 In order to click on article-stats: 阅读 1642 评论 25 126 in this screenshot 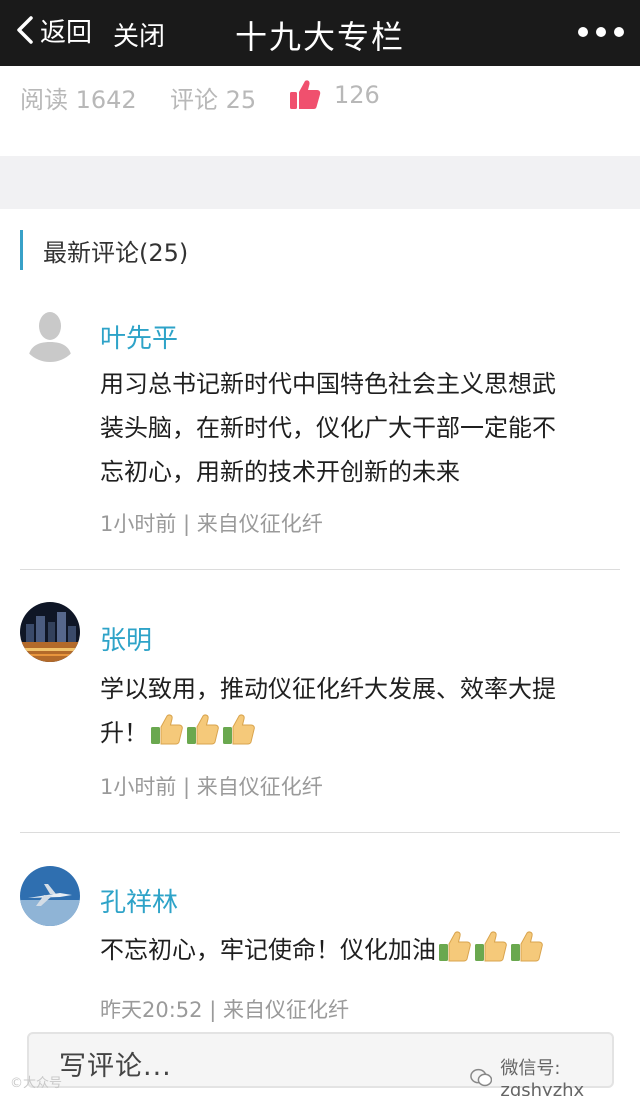, I will do `click(320, 111)`.